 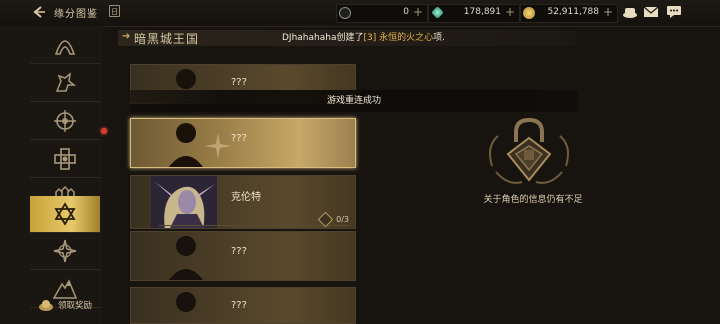 I want to click on sparkle-icon, so click(x=218, y=146).